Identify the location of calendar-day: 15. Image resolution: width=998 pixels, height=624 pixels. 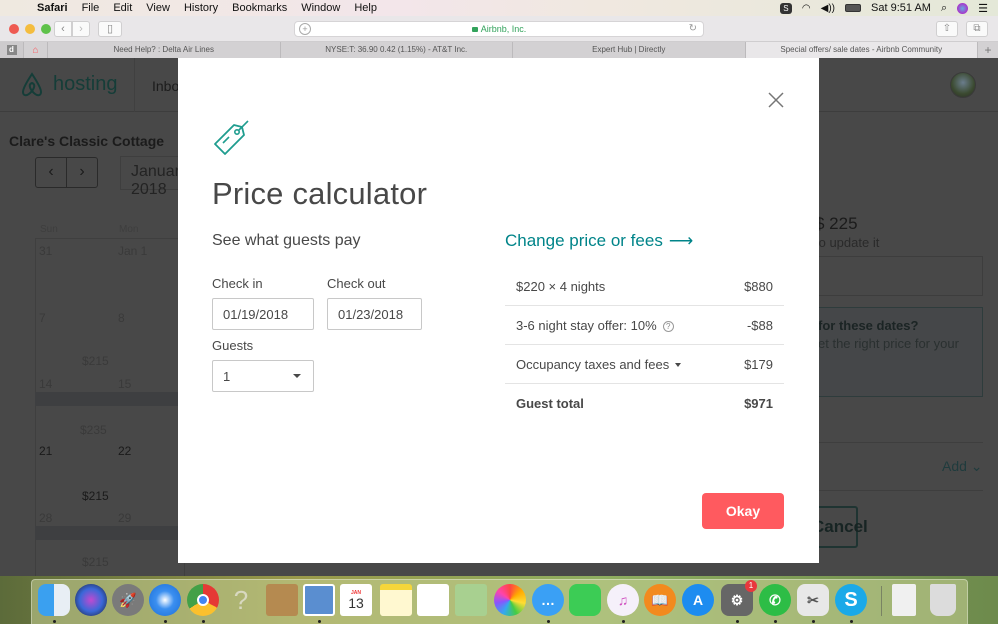
(124, 384).